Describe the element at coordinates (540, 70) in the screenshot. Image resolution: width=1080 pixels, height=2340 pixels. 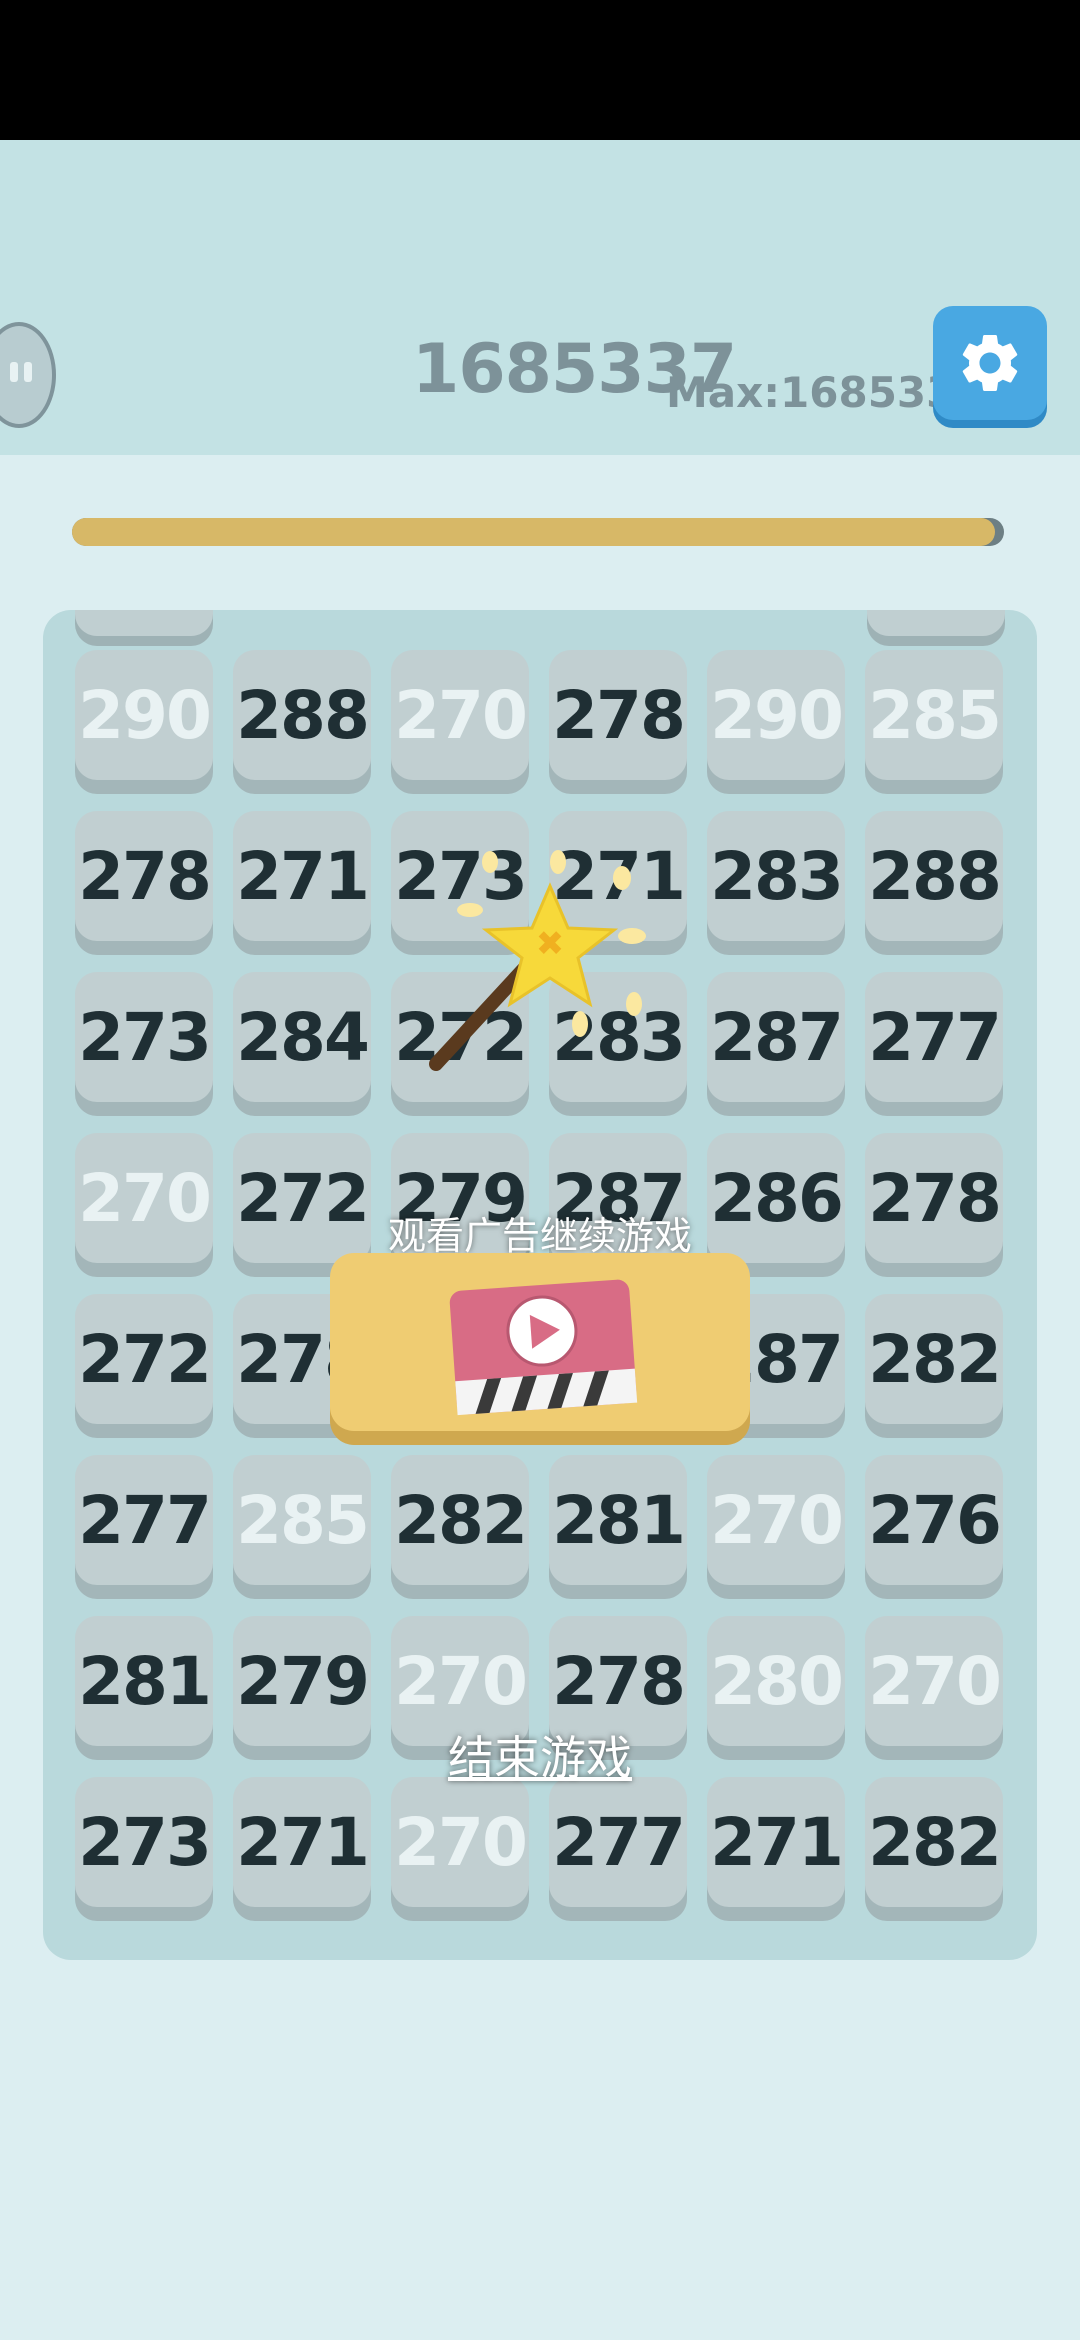
I see `status-bar` at that location.